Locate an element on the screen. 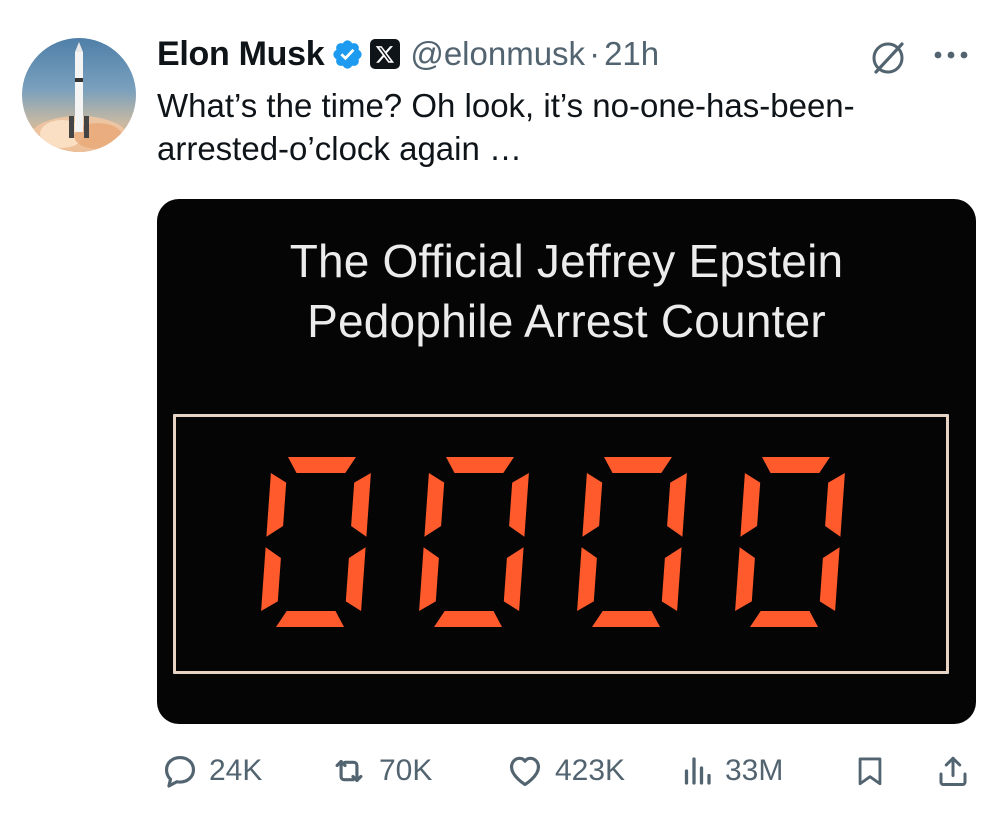 The width and height of the screenshot is (1000, 813). like-button: 423K is located at coordinates (565, 771).